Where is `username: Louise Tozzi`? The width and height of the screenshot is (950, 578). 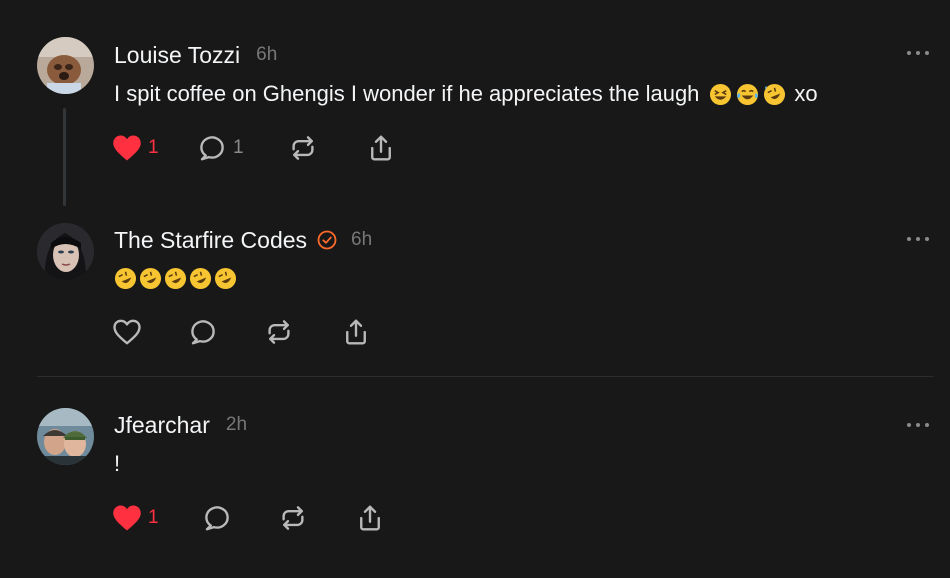
username: Louise Tozzi is located at coordinates (177, 55).